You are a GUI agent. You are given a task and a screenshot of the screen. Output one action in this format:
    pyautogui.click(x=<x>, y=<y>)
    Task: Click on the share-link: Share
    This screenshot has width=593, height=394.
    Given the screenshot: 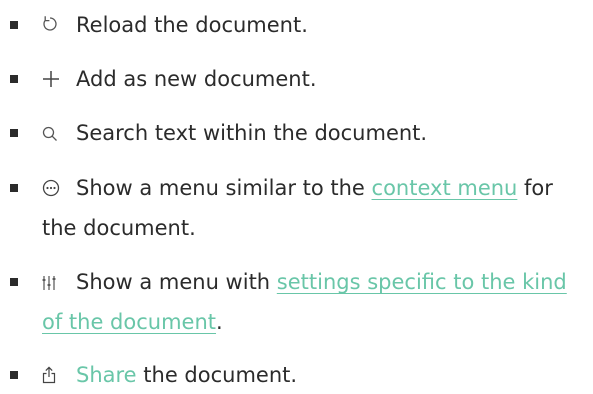 What is the action you would take?
    pyautogui.click(x=106, y=375)
    